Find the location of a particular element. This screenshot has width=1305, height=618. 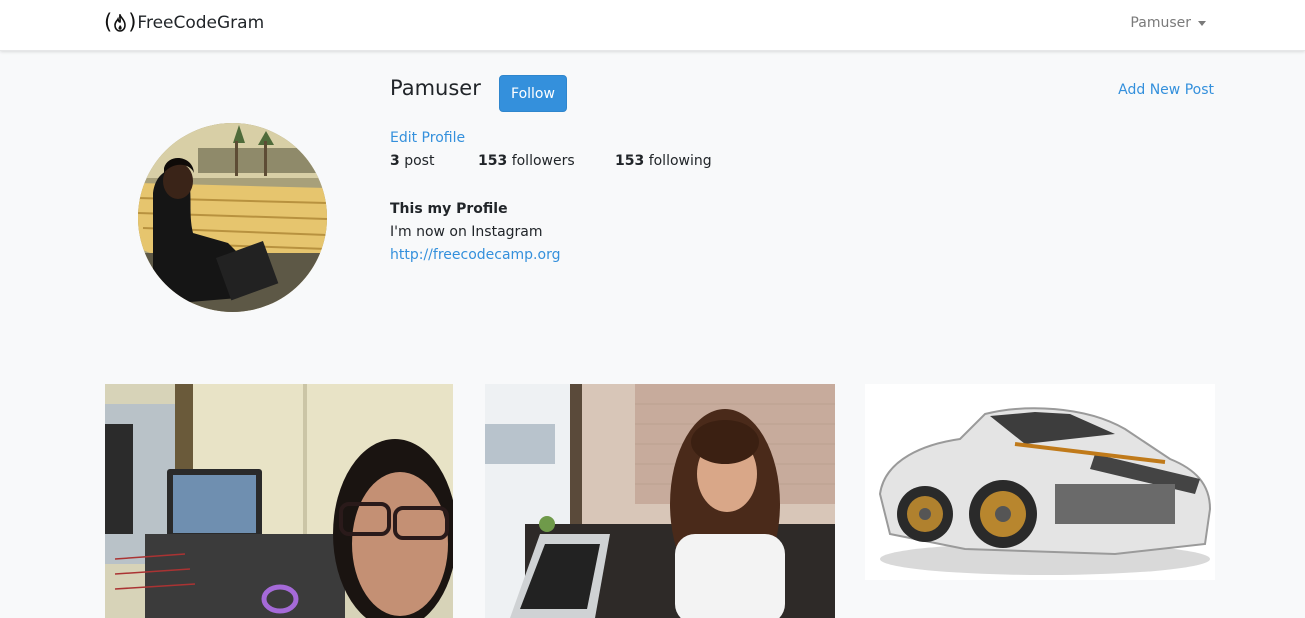

brand-link: ( ) FreeCodeGram is located at coordinates (184, 22).